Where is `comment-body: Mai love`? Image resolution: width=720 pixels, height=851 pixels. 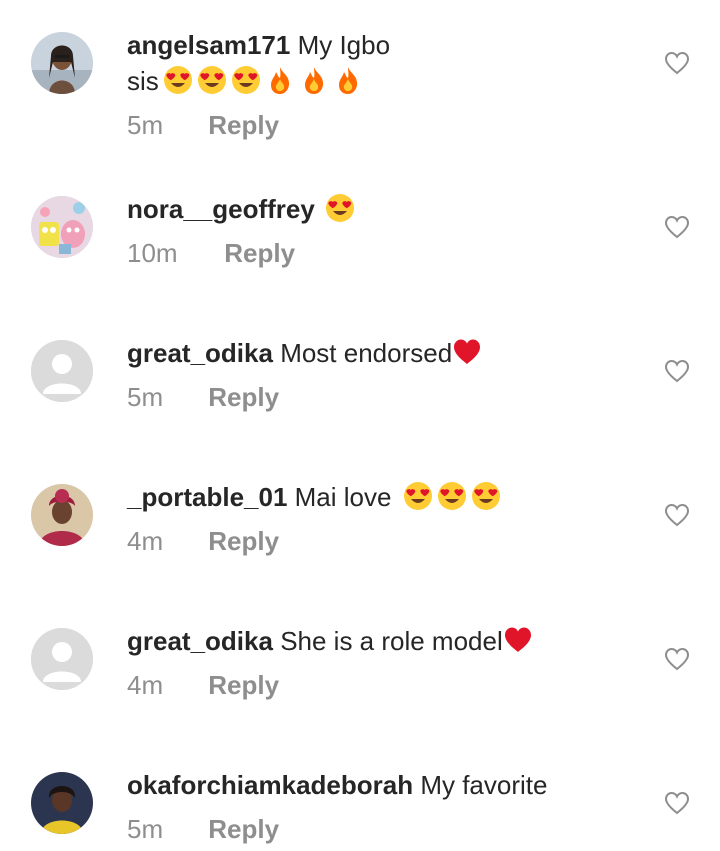 comment-body: Mai love is located at coordinates (343, 497).